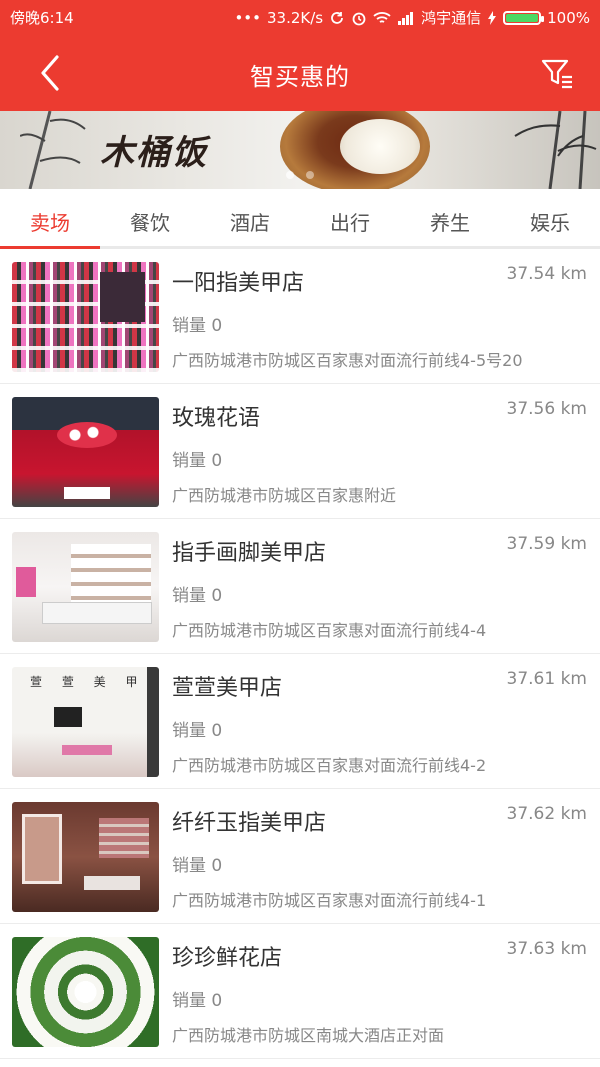  I want to click on filter-icon, so click(558, 73).